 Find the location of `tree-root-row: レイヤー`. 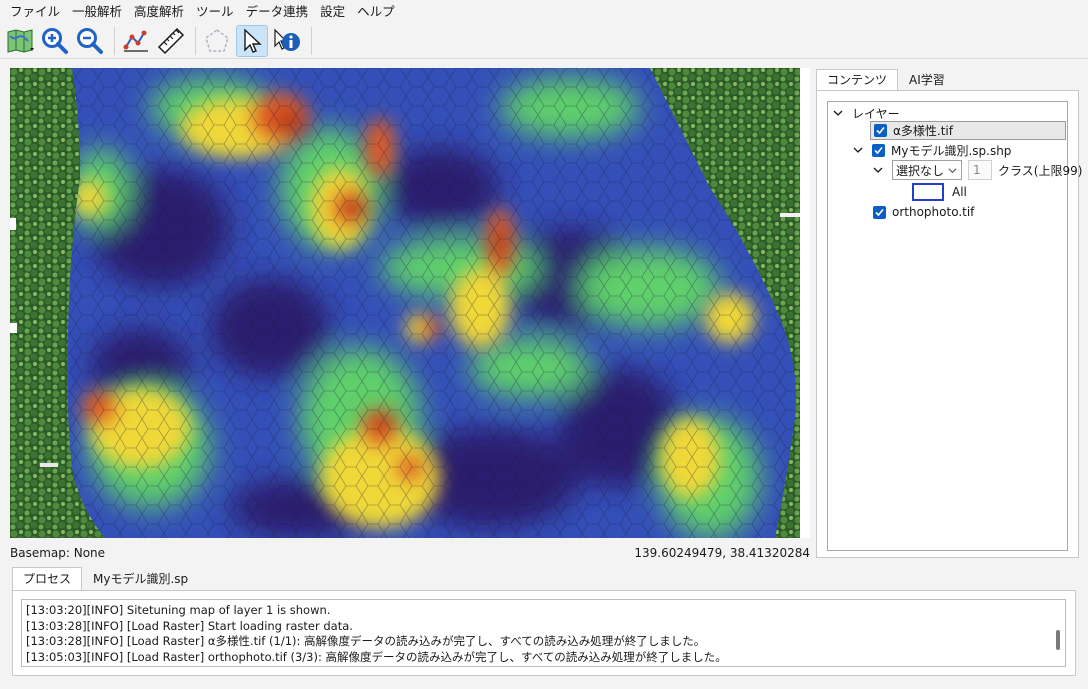

tree-root-row: レイヤー is located at coordinates (866, 113).